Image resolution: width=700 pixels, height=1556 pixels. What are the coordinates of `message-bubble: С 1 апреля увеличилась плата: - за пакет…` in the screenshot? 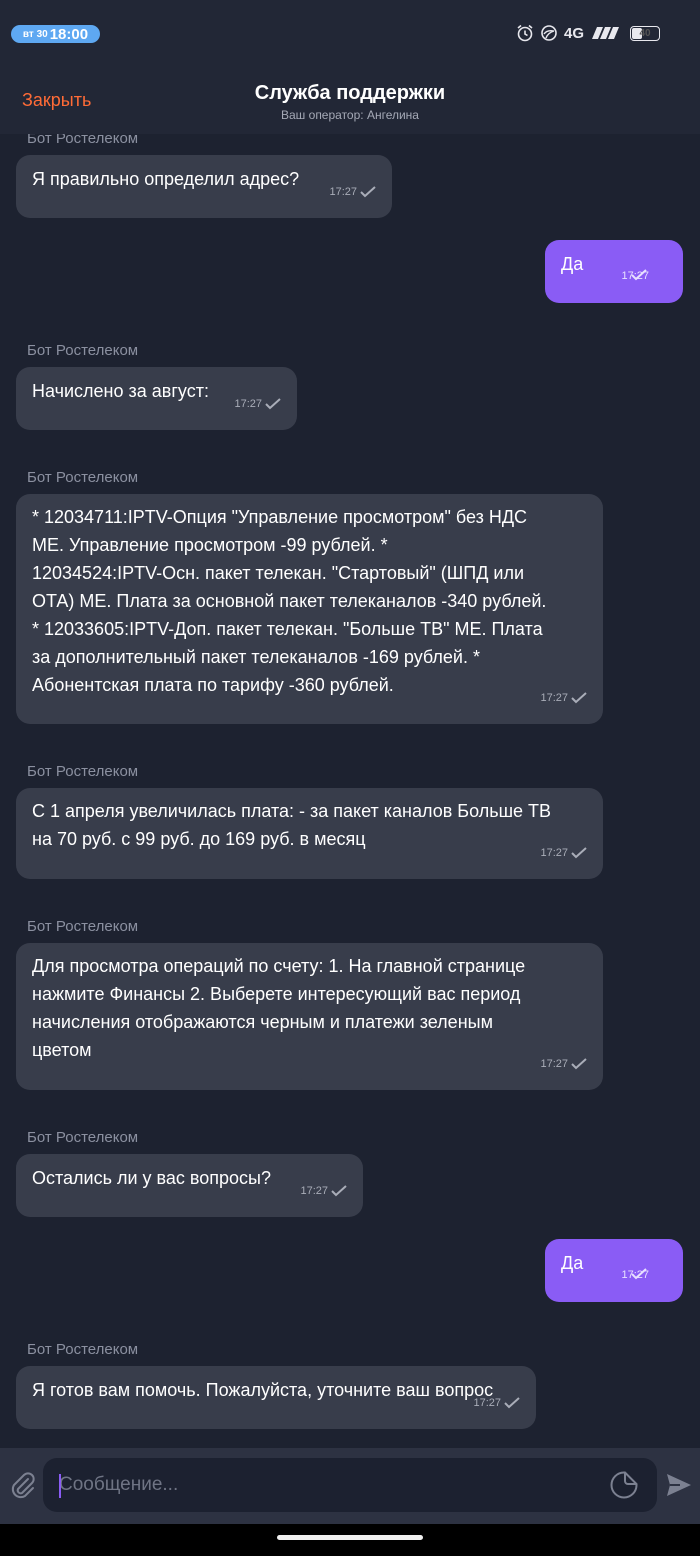 It's located at (309, 833).